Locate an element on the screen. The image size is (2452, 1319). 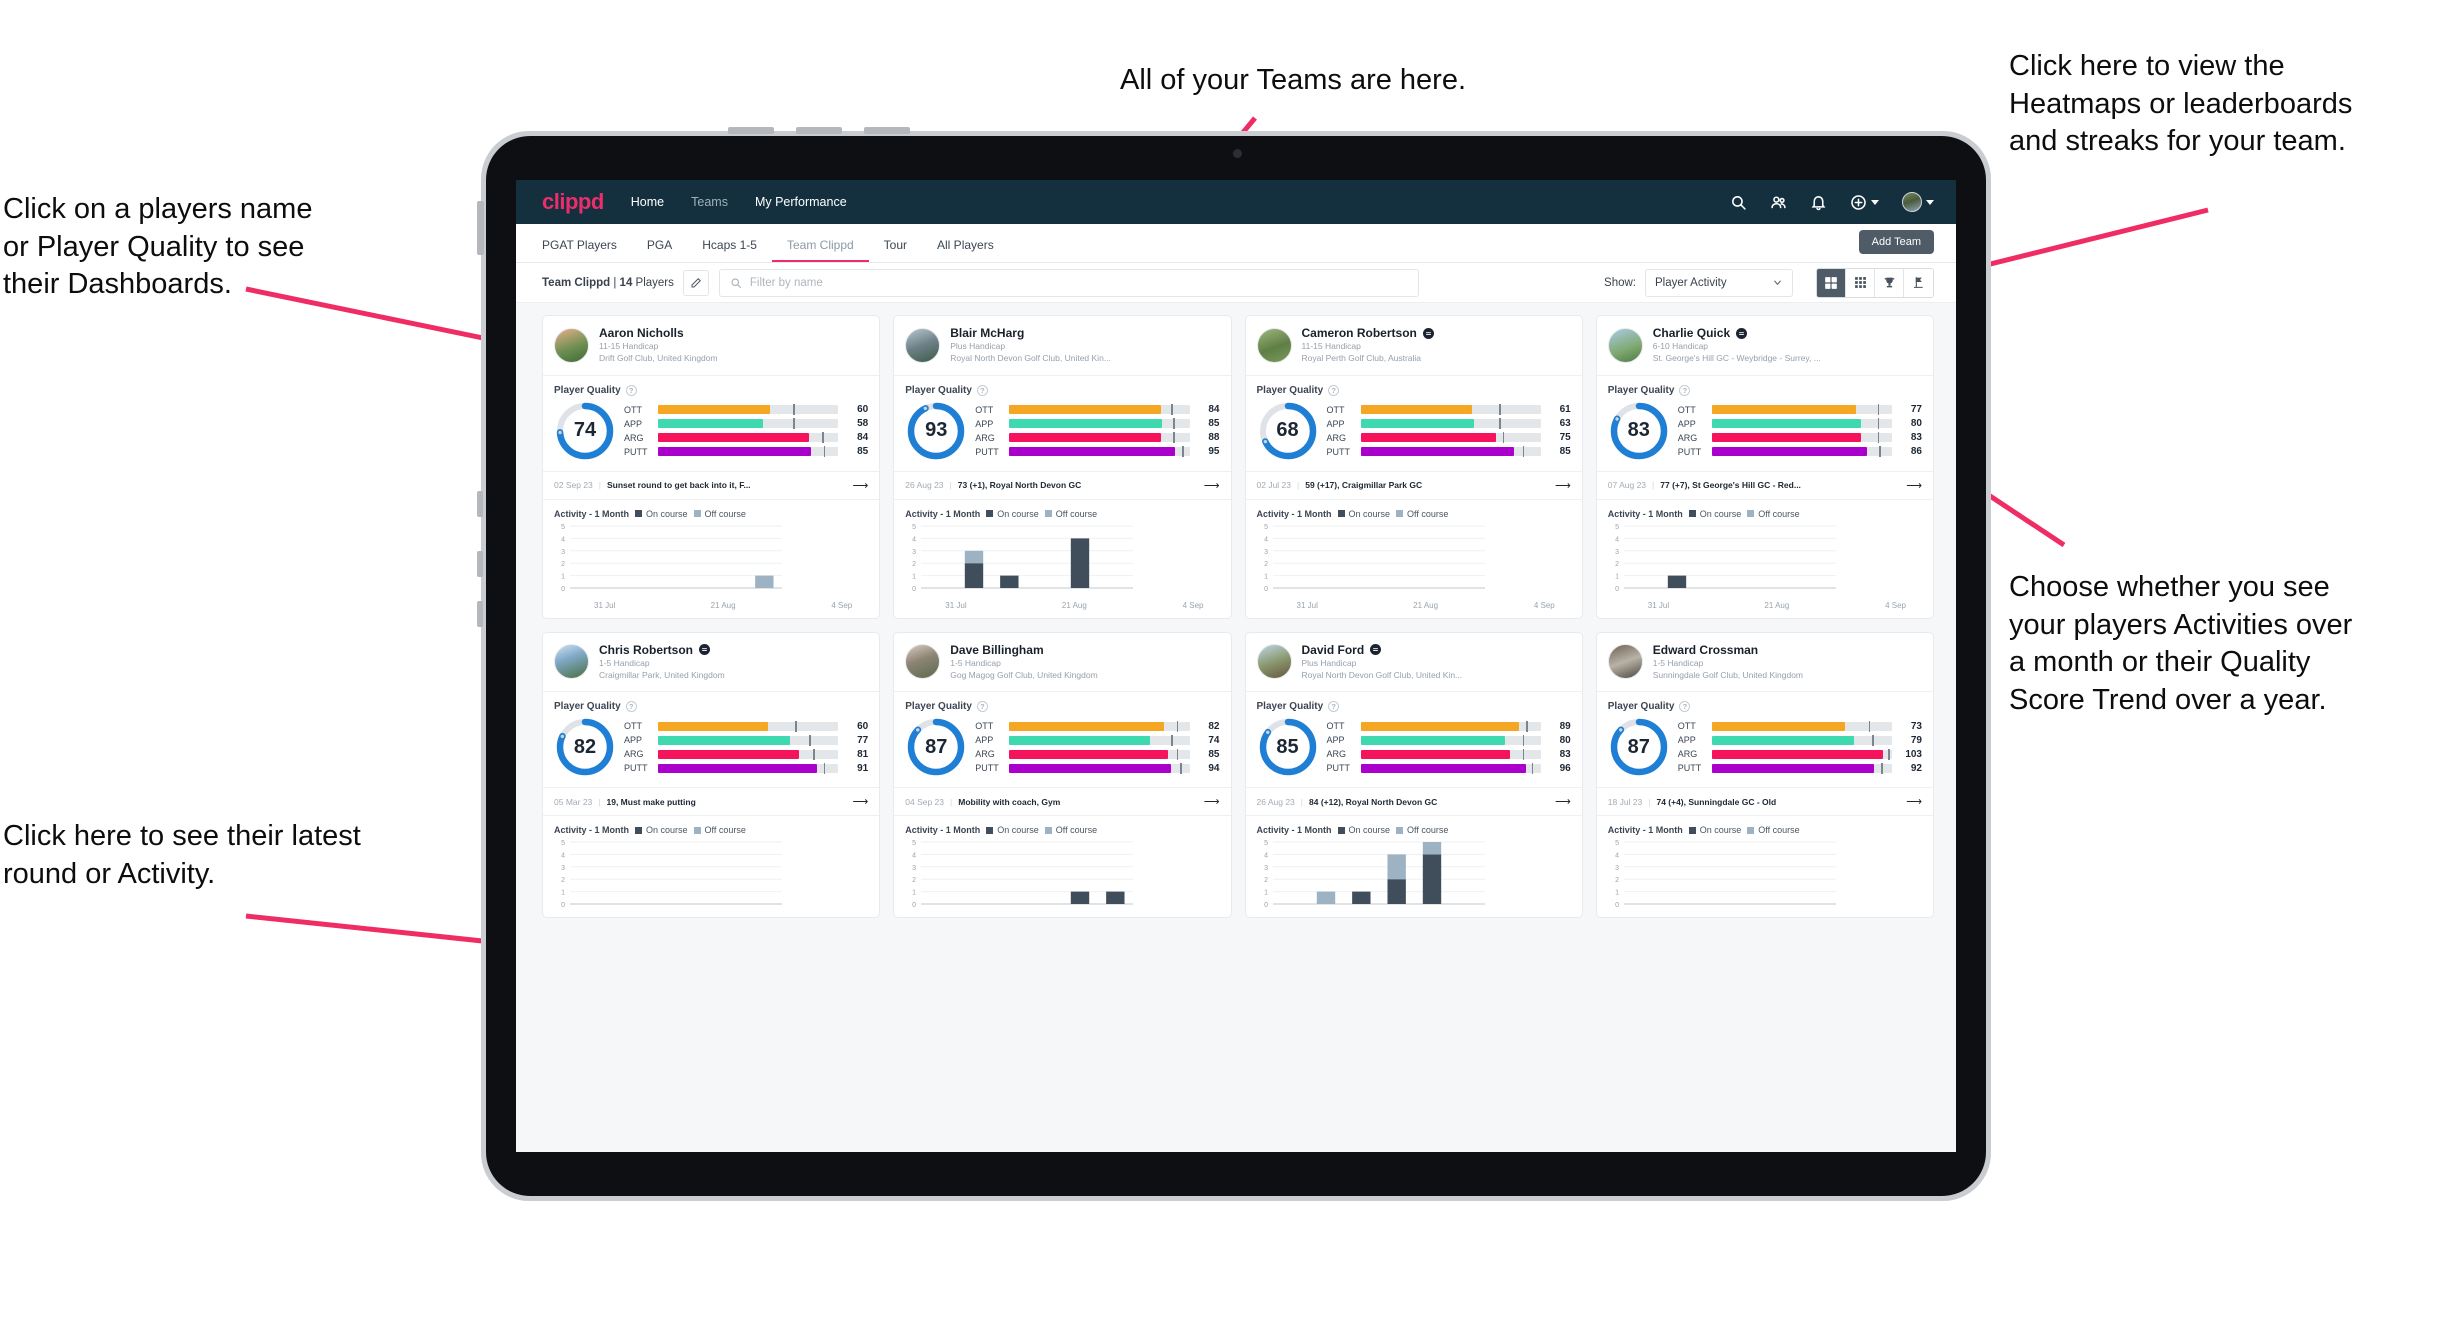
player-name-row: Charlie Quick is located at coordinates (1737, 333).